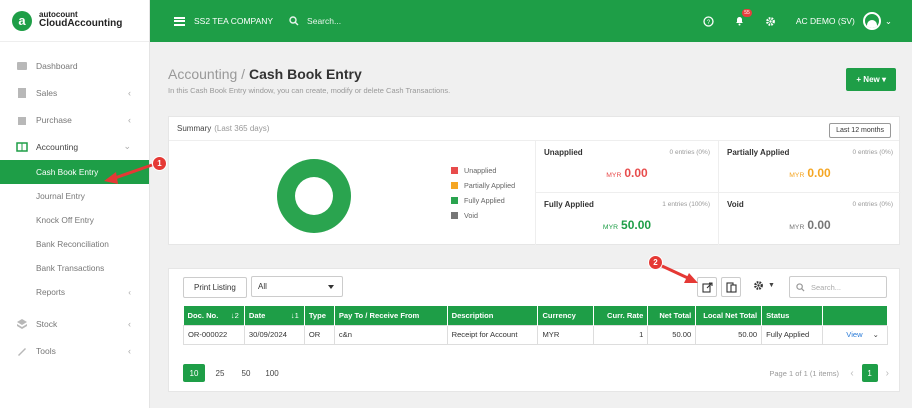 Image resolution: width=912 pixels, height=408 pixels. What do you see at coordinates (792, 315) in the screenshot?
I see `col-status: Status` at bounding box center [792, 315].